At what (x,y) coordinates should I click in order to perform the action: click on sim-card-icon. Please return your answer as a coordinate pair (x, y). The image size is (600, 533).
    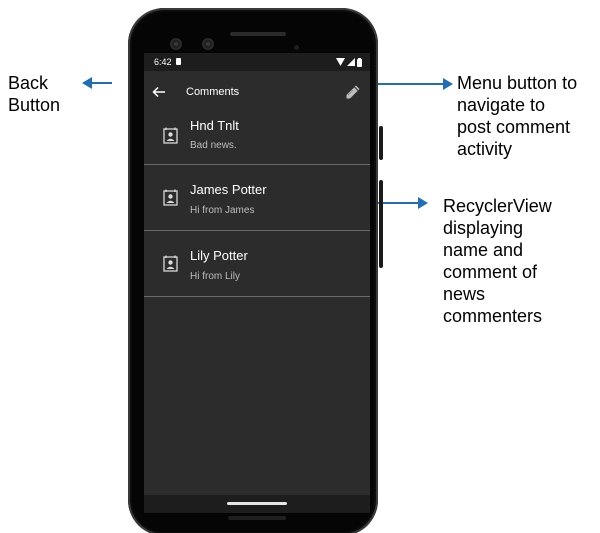
    Looking at the image, I should click on (178, 61).